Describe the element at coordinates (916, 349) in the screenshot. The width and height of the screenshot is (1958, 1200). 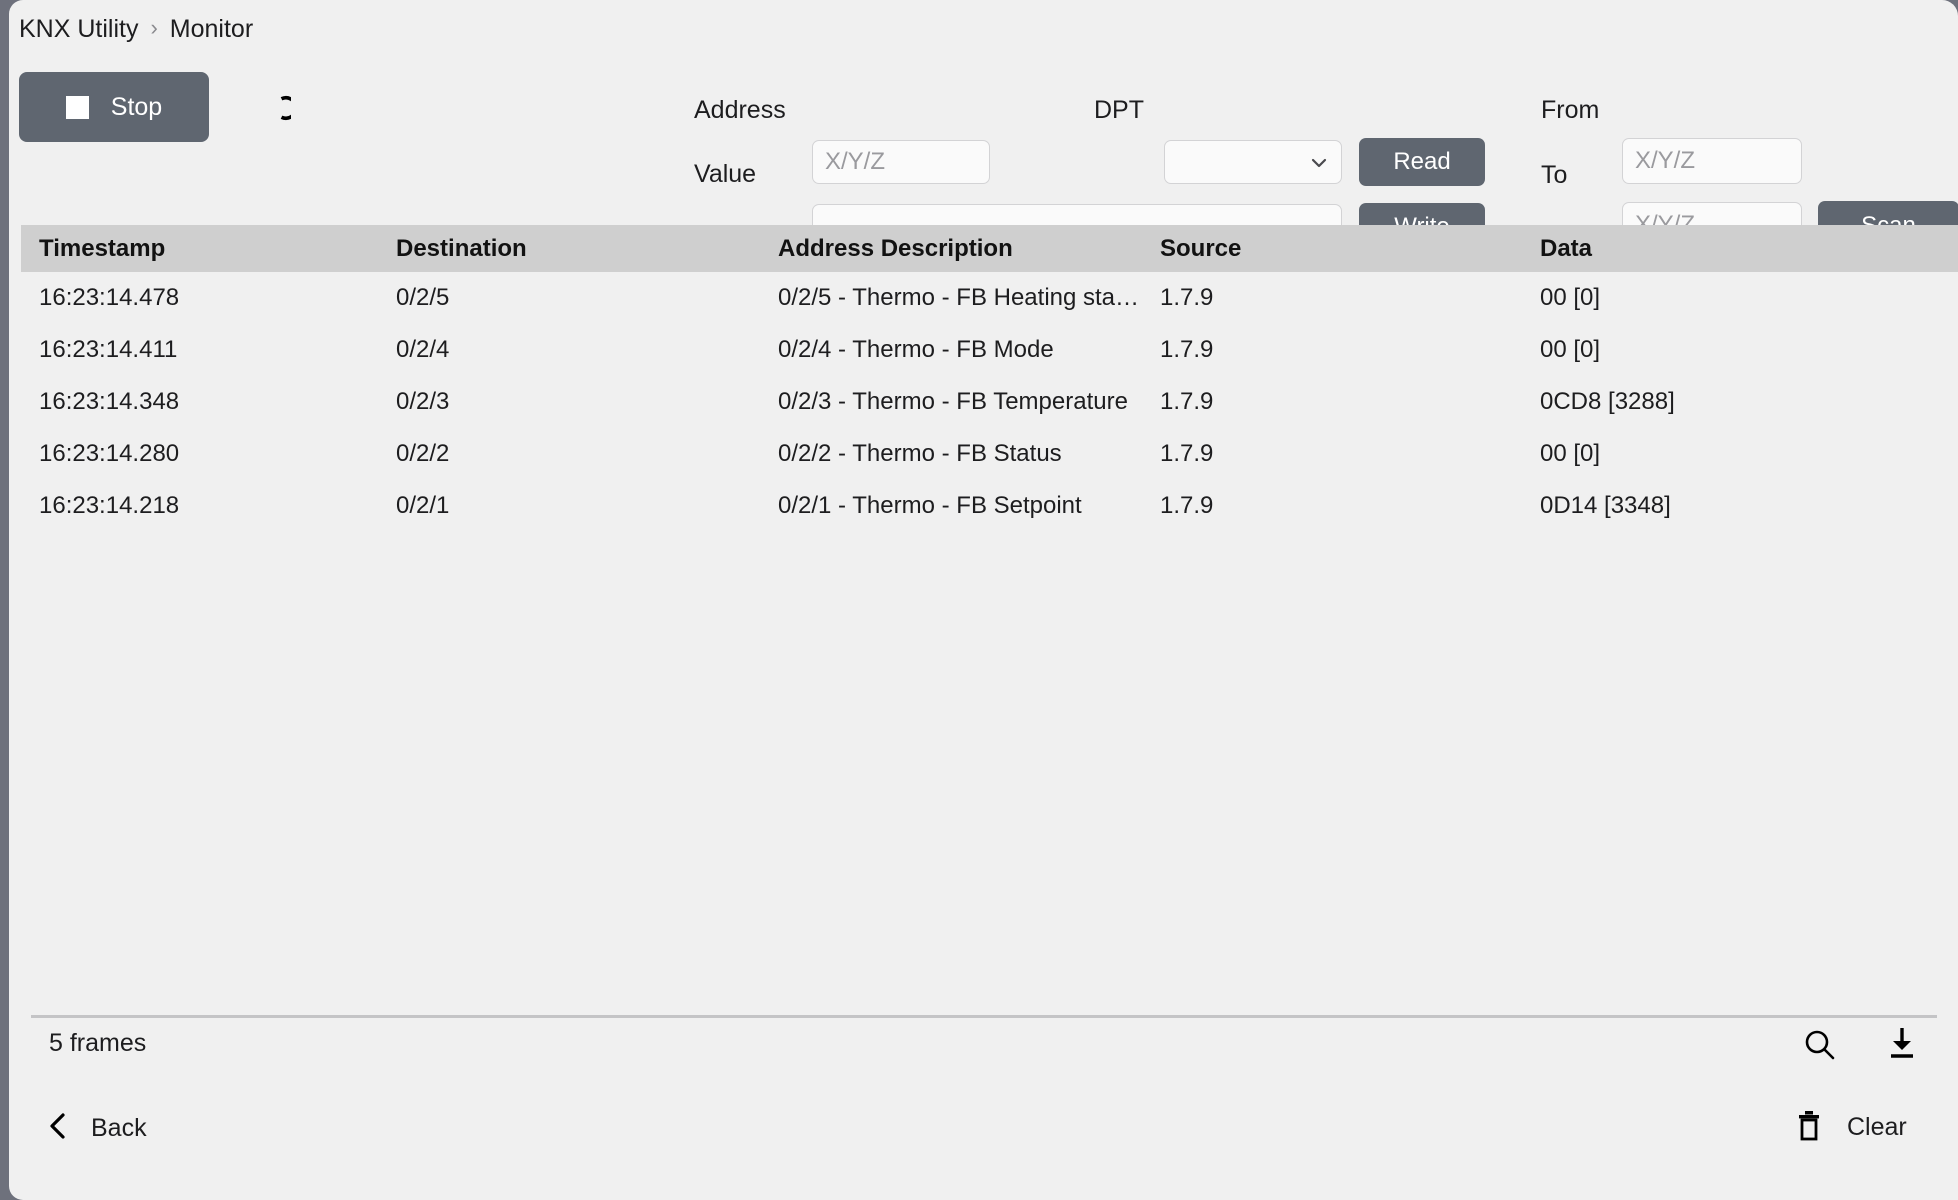
I see `cell-description: 0/2/4 - Thermo - FB Mode` at that location.